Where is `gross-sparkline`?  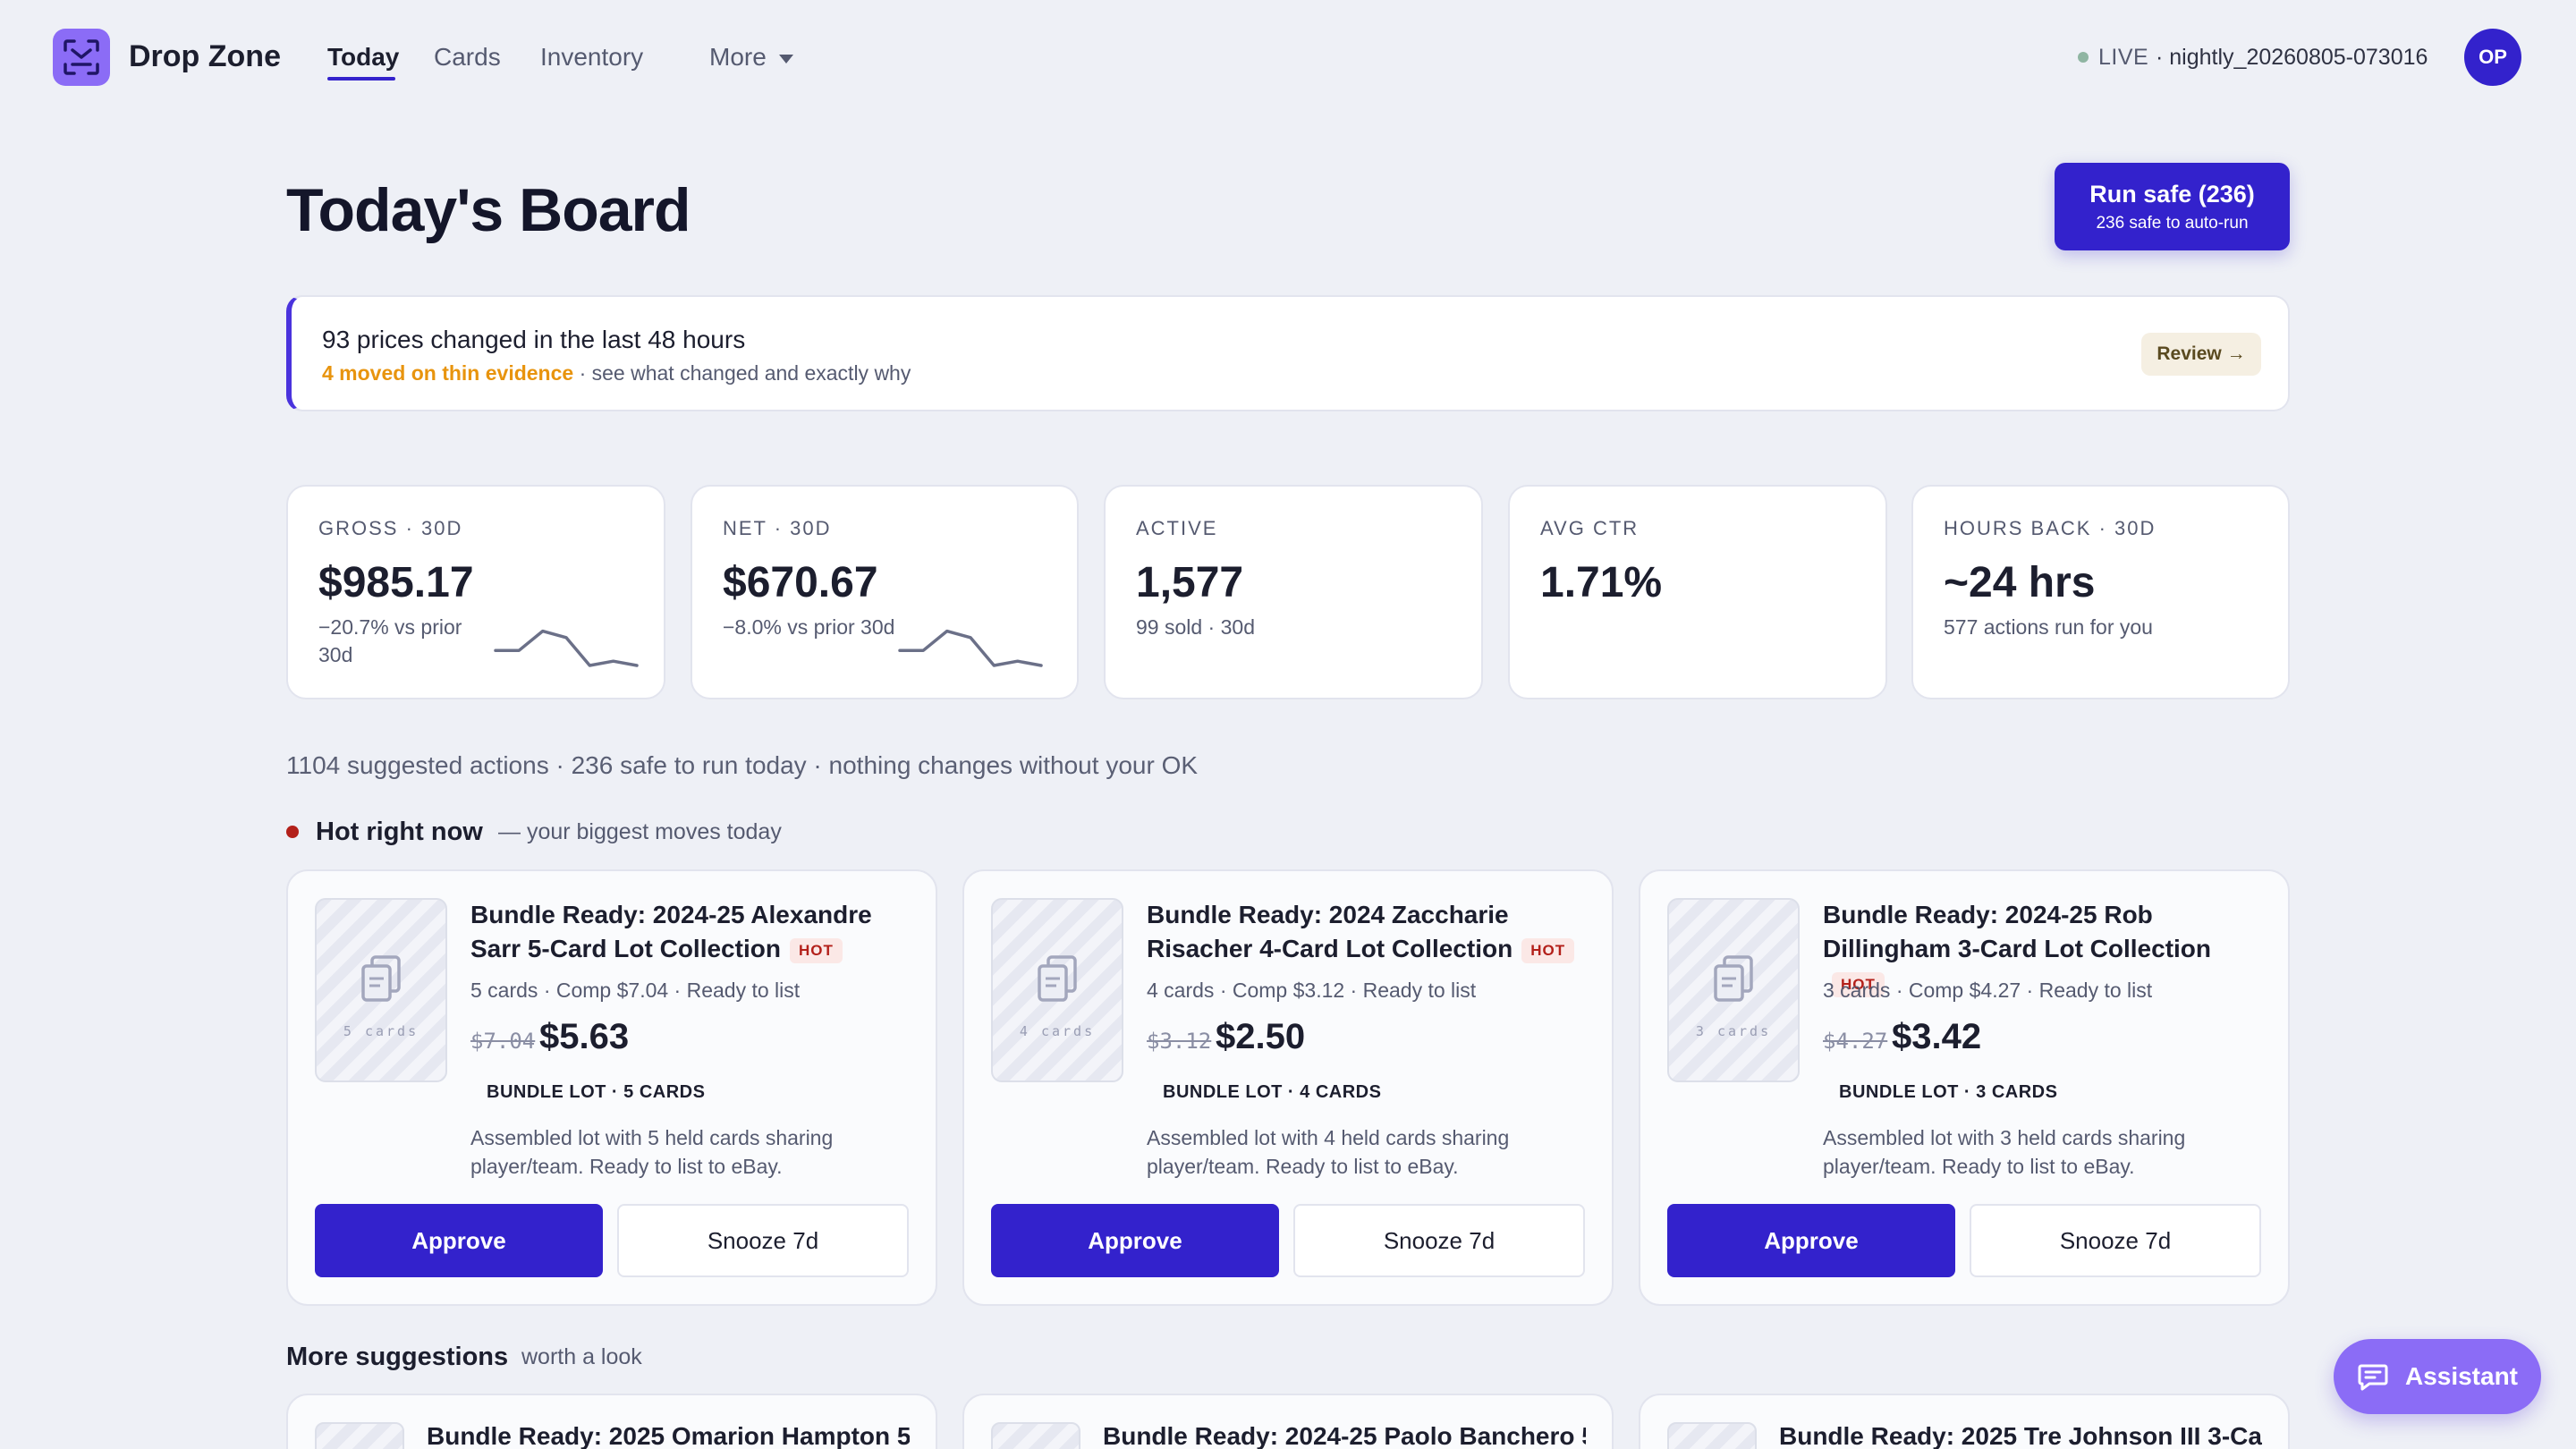
gross-sparkline is located at coordinates (566, 648).